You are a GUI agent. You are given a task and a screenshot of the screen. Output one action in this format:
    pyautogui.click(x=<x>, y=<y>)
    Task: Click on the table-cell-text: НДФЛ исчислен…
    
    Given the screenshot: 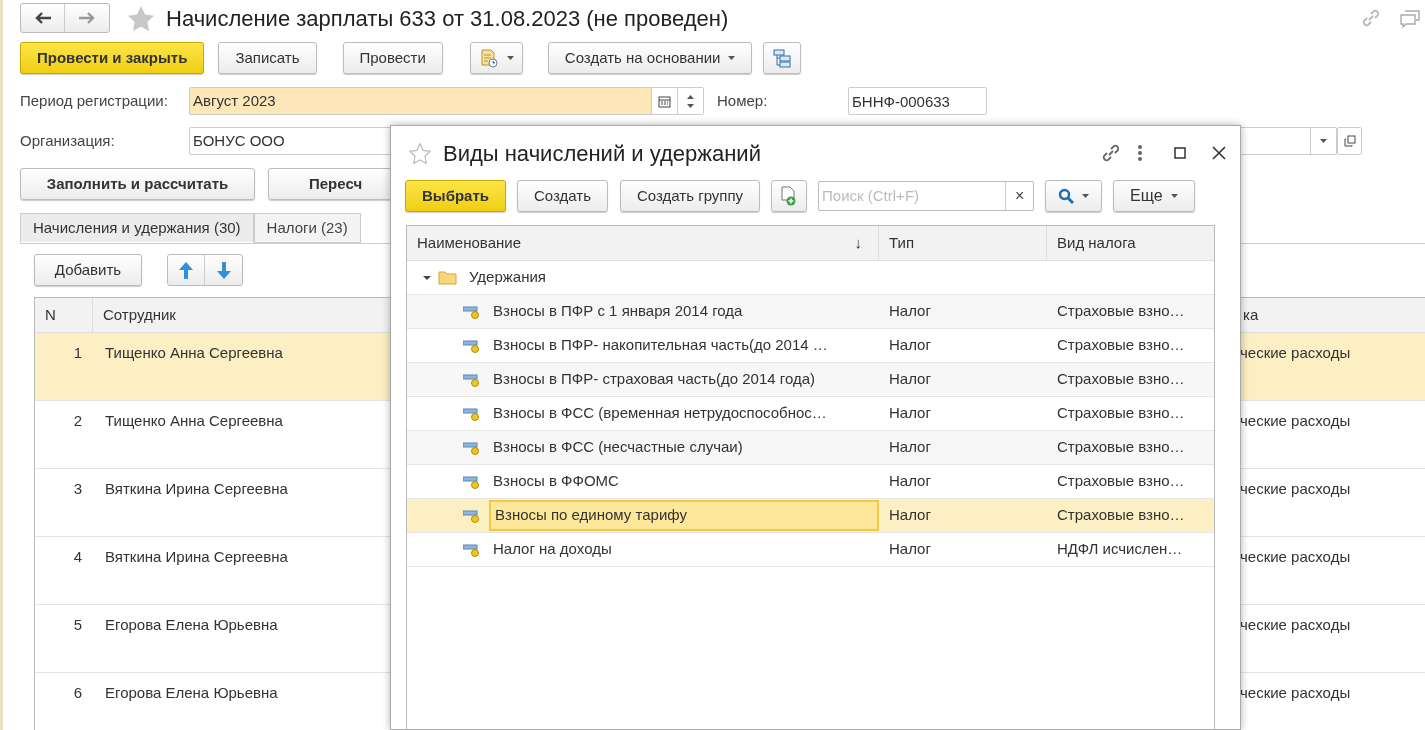 What is the action you would take?
    pyautogui.click(x=1120, y=549)
    